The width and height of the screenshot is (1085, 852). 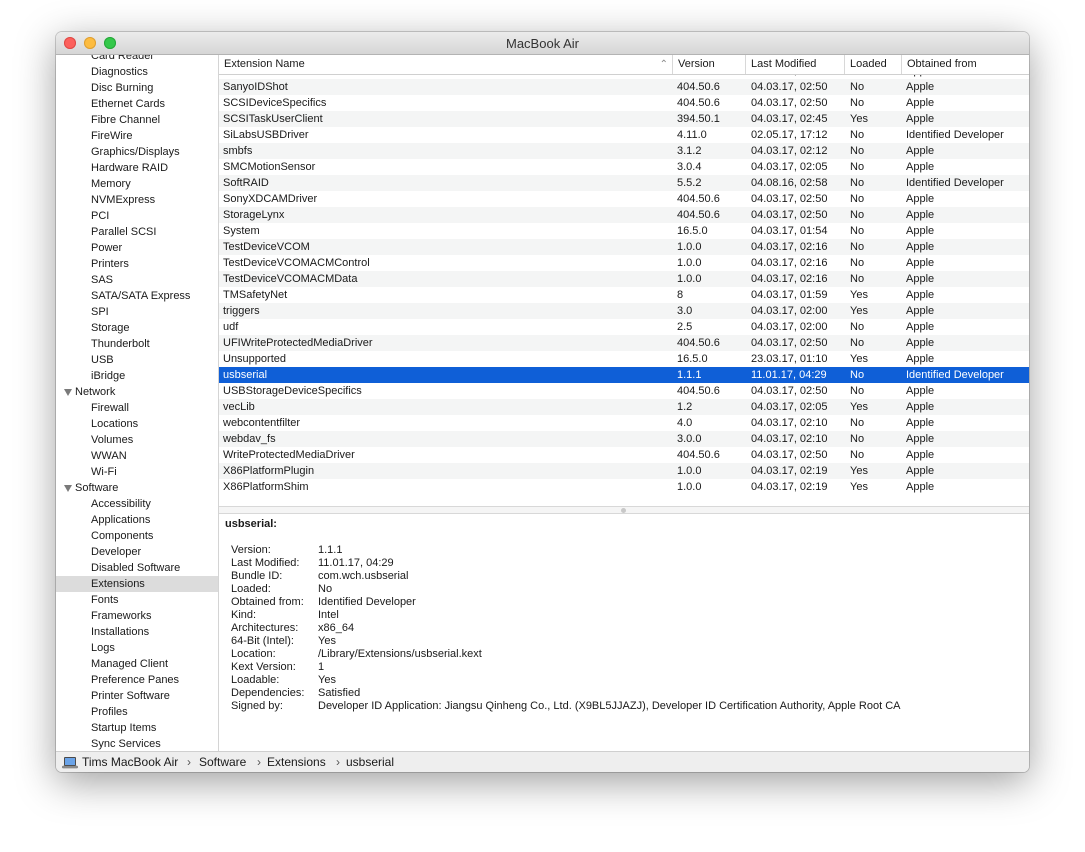 I want to click on sidebar-item-frameworks: Frameworks, so click(x=137, y=616).